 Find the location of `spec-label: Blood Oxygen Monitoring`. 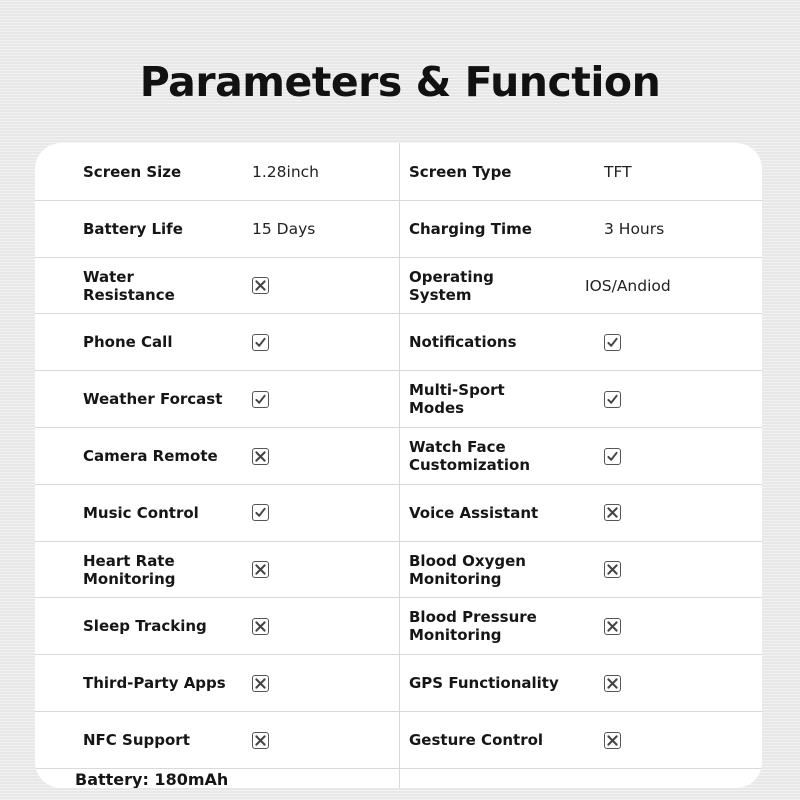

spec-label: Blood Oxygen Monitoring is located at coordinates (467, 569).